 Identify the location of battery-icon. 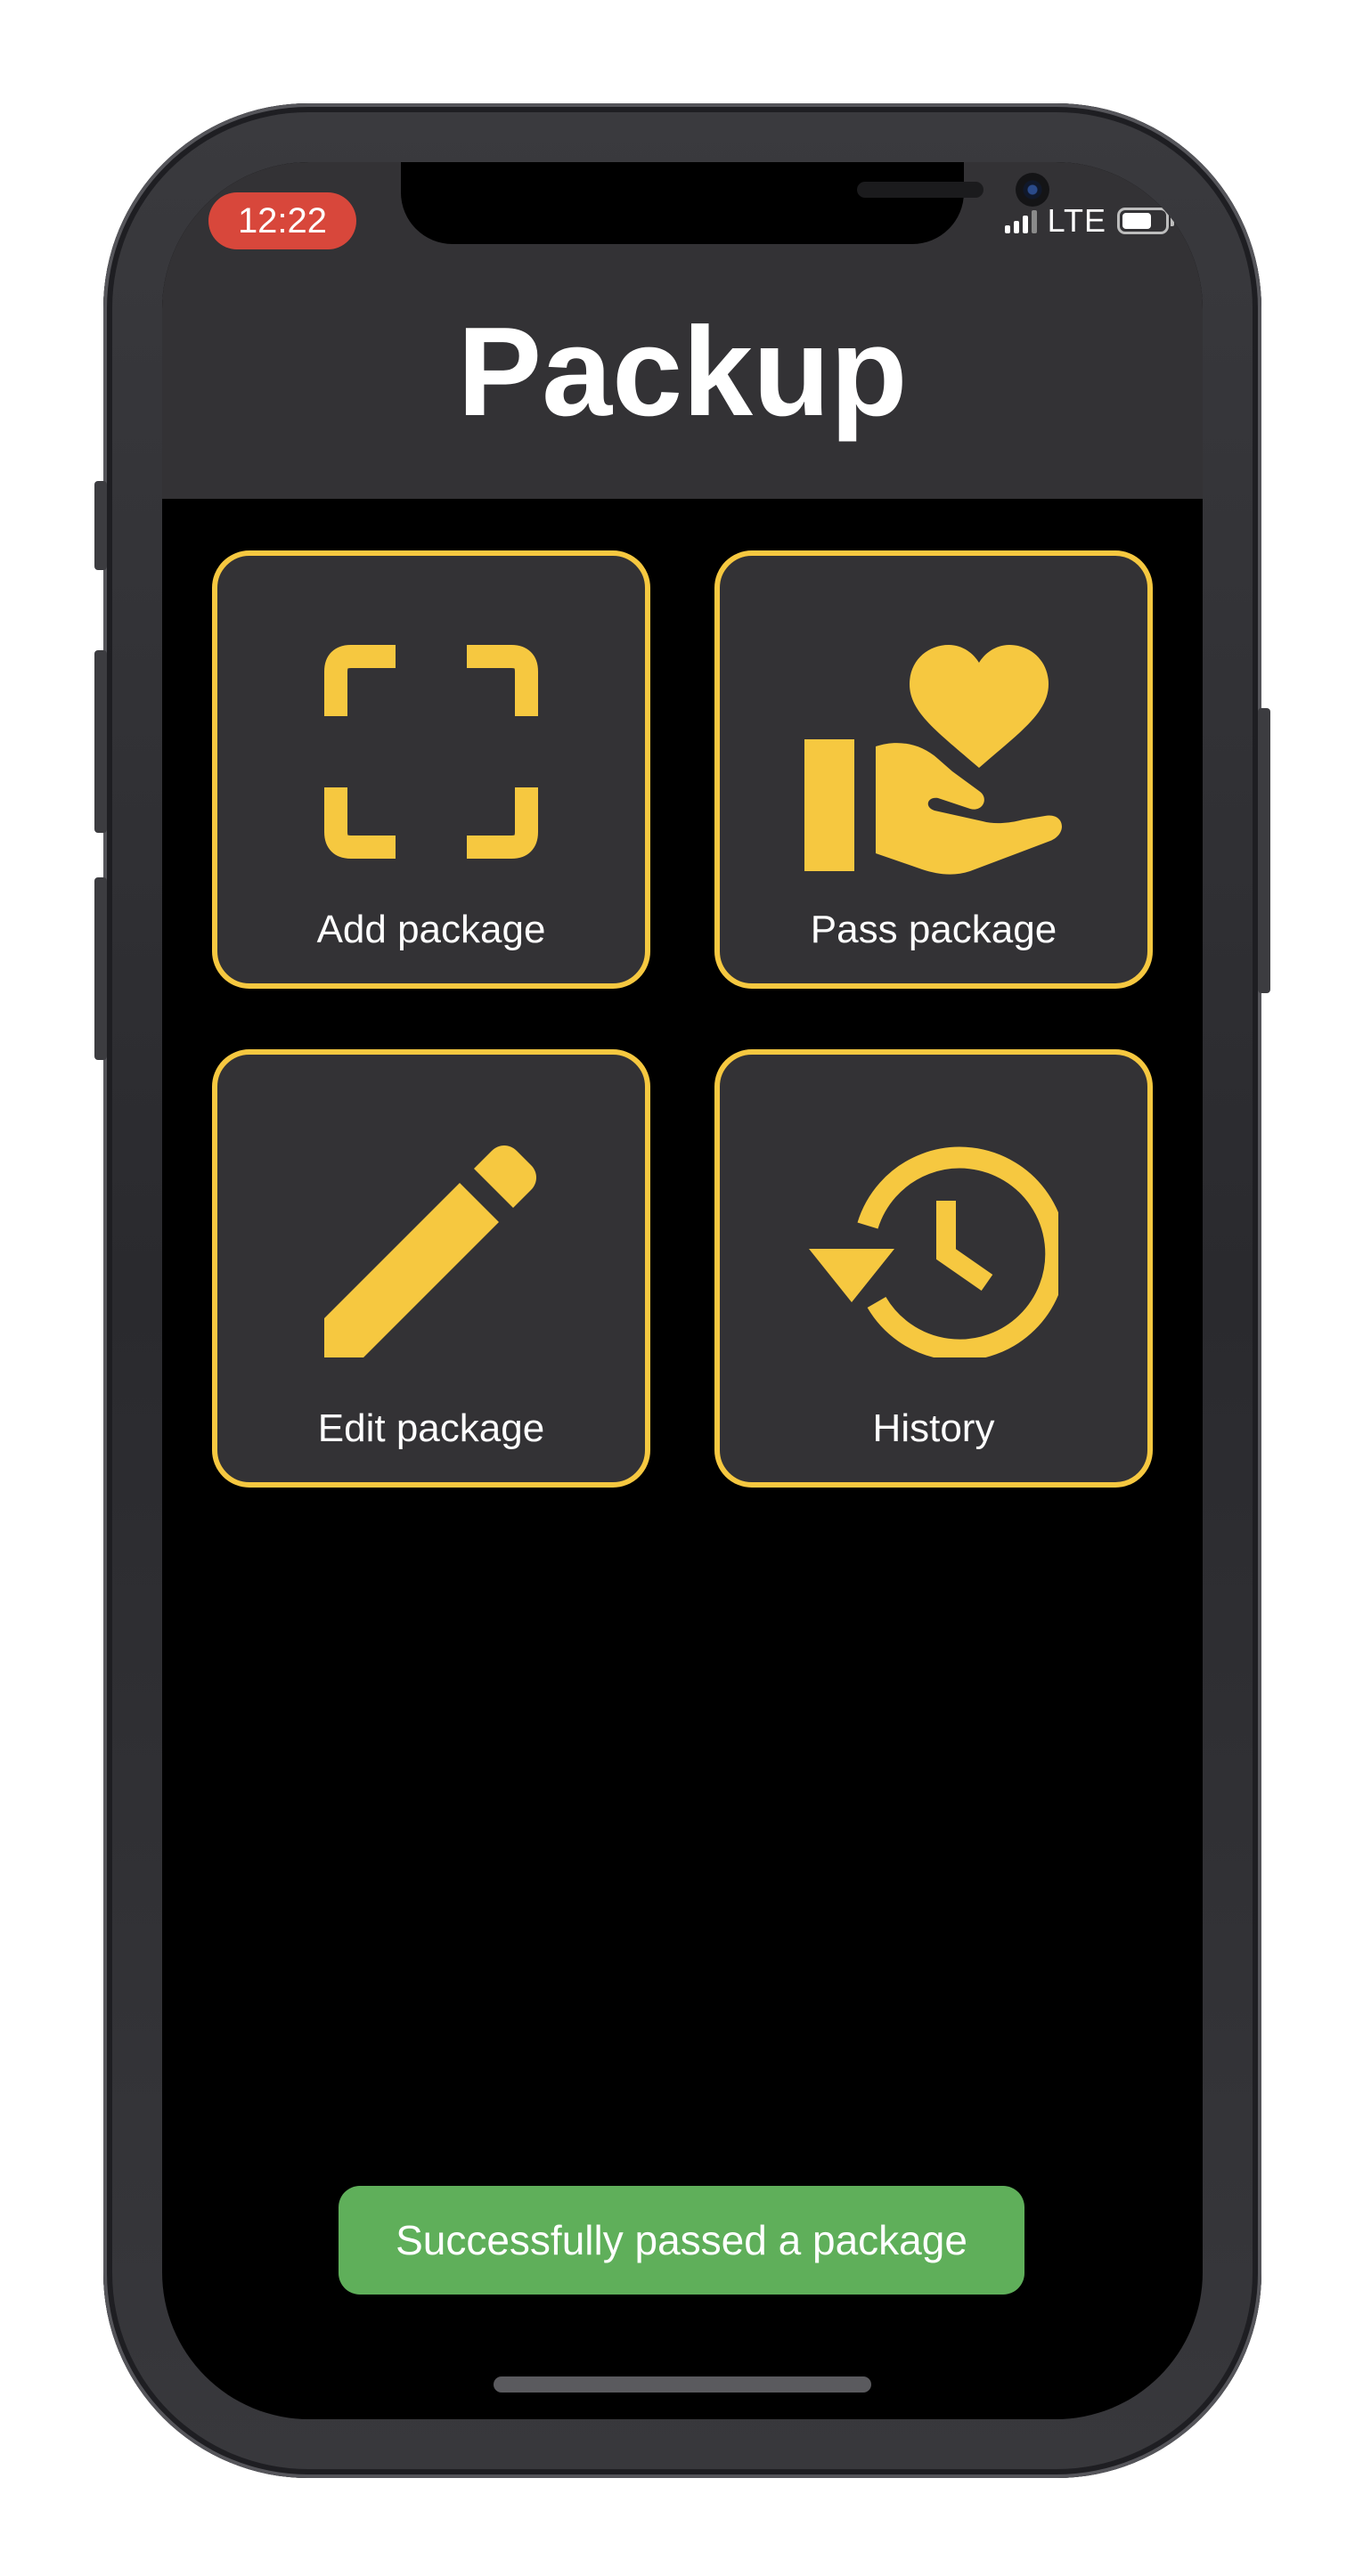
(1146, 221).